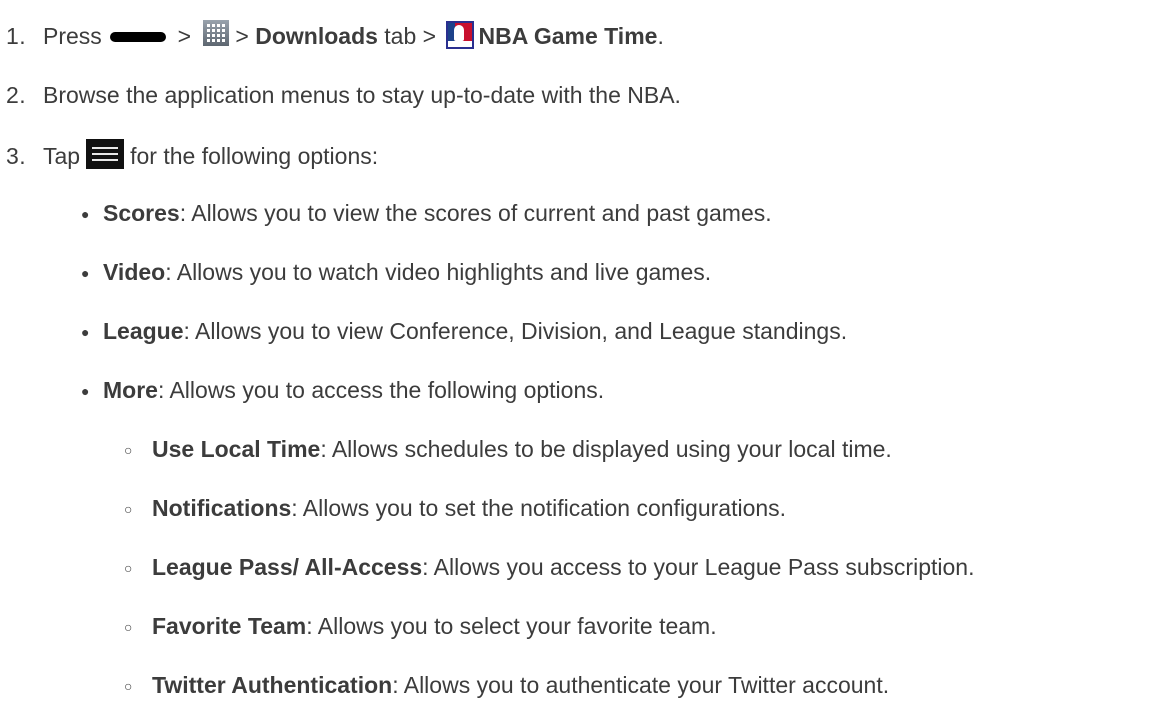 This screenshot has width=1173, height=715. What do you see at coordinates (254, 156) in the screenshot?
I see `step-text-rest: for the following options:` at bounding box center [254, 156].